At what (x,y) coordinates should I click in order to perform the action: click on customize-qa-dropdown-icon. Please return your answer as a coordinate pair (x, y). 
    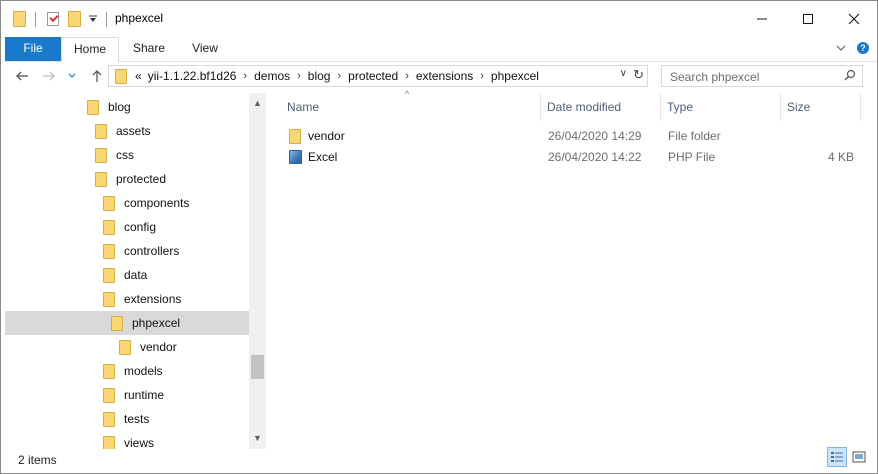
    Looking at the image, I should click on (93, 19).